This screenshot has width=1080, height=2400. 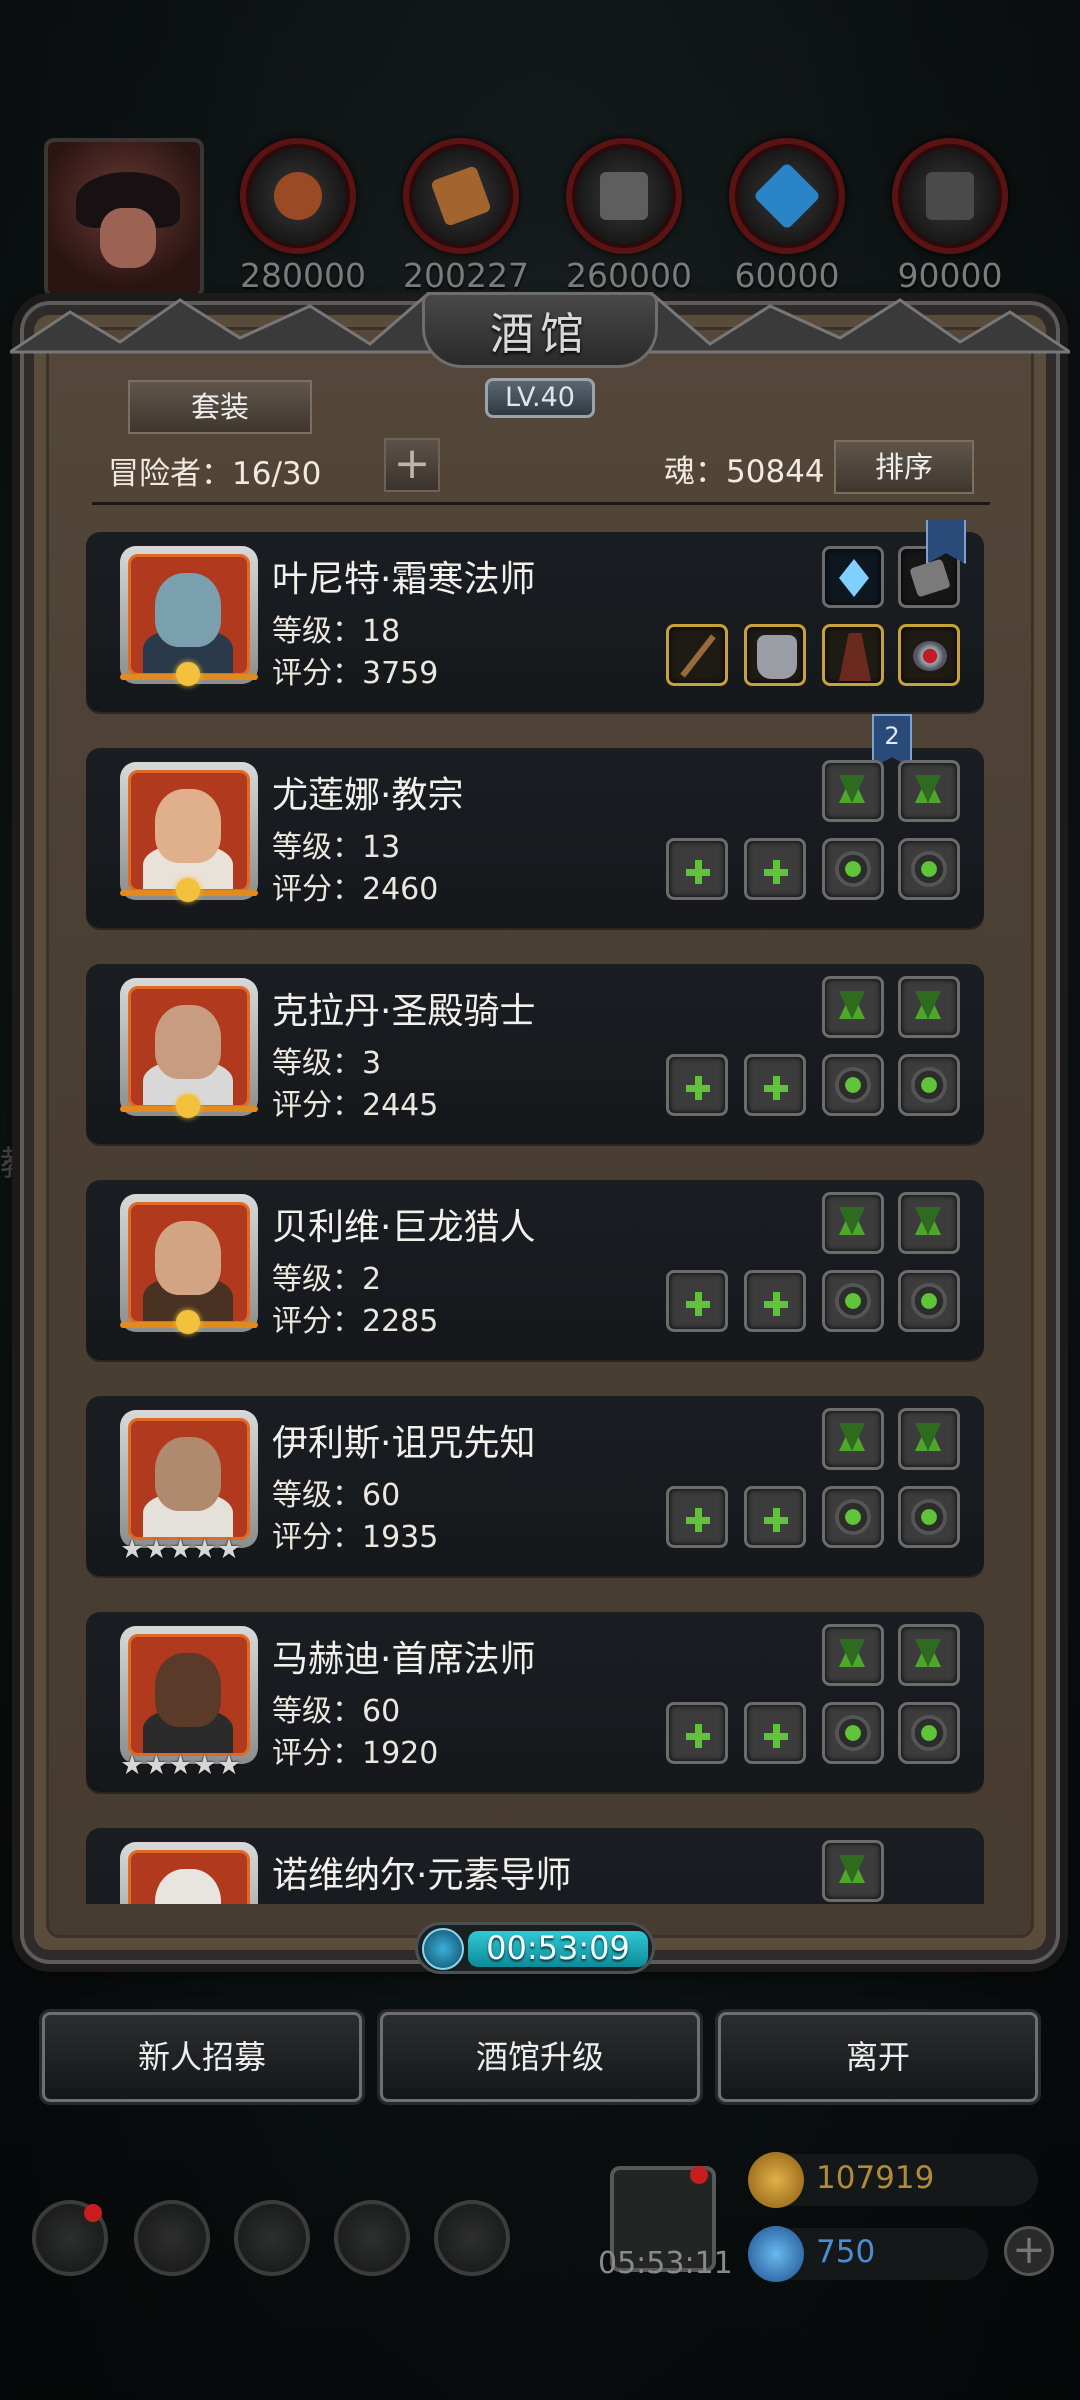 What do you see at coordinates (412, 465) in the screenshot?
I see `add-slot-button: +` at bounding box center [412, 465].